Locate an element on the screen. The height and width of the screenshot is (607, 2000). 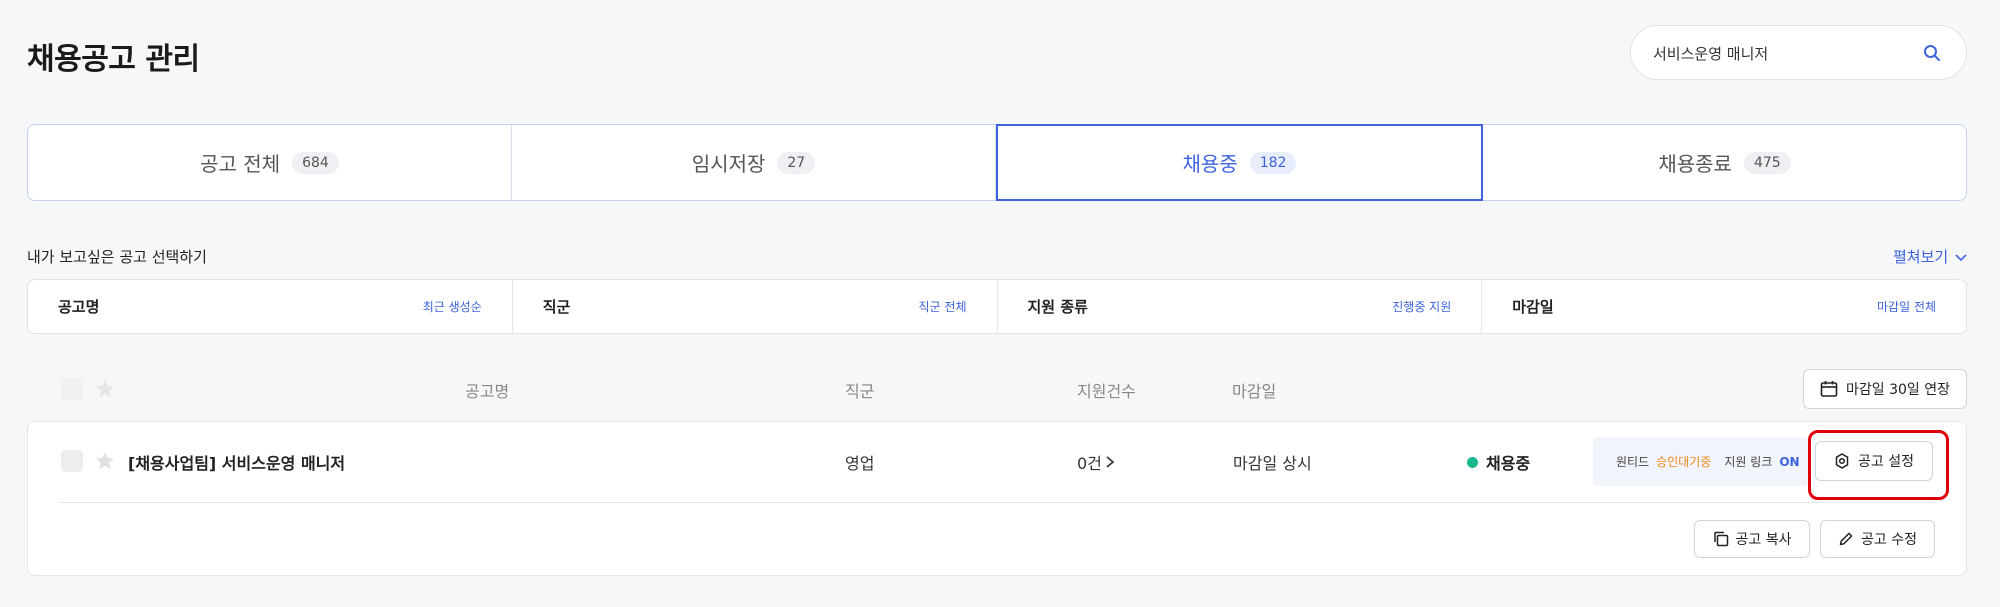
apply-link-label: 지원 링크 is located at coordinates (1748, 462).